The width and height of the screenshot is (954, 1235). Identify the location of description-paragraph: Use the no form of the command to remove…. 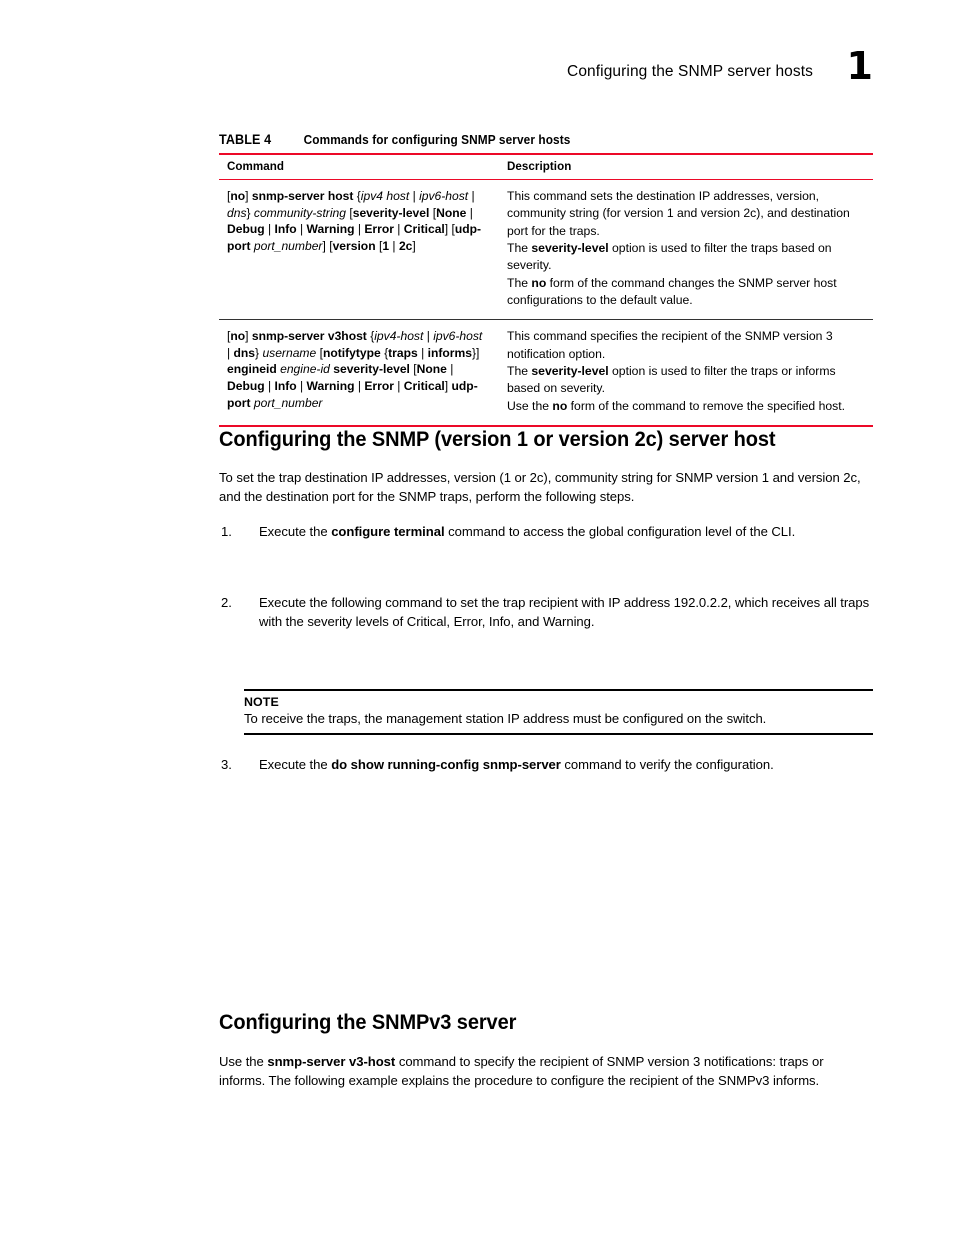
(676, 405).